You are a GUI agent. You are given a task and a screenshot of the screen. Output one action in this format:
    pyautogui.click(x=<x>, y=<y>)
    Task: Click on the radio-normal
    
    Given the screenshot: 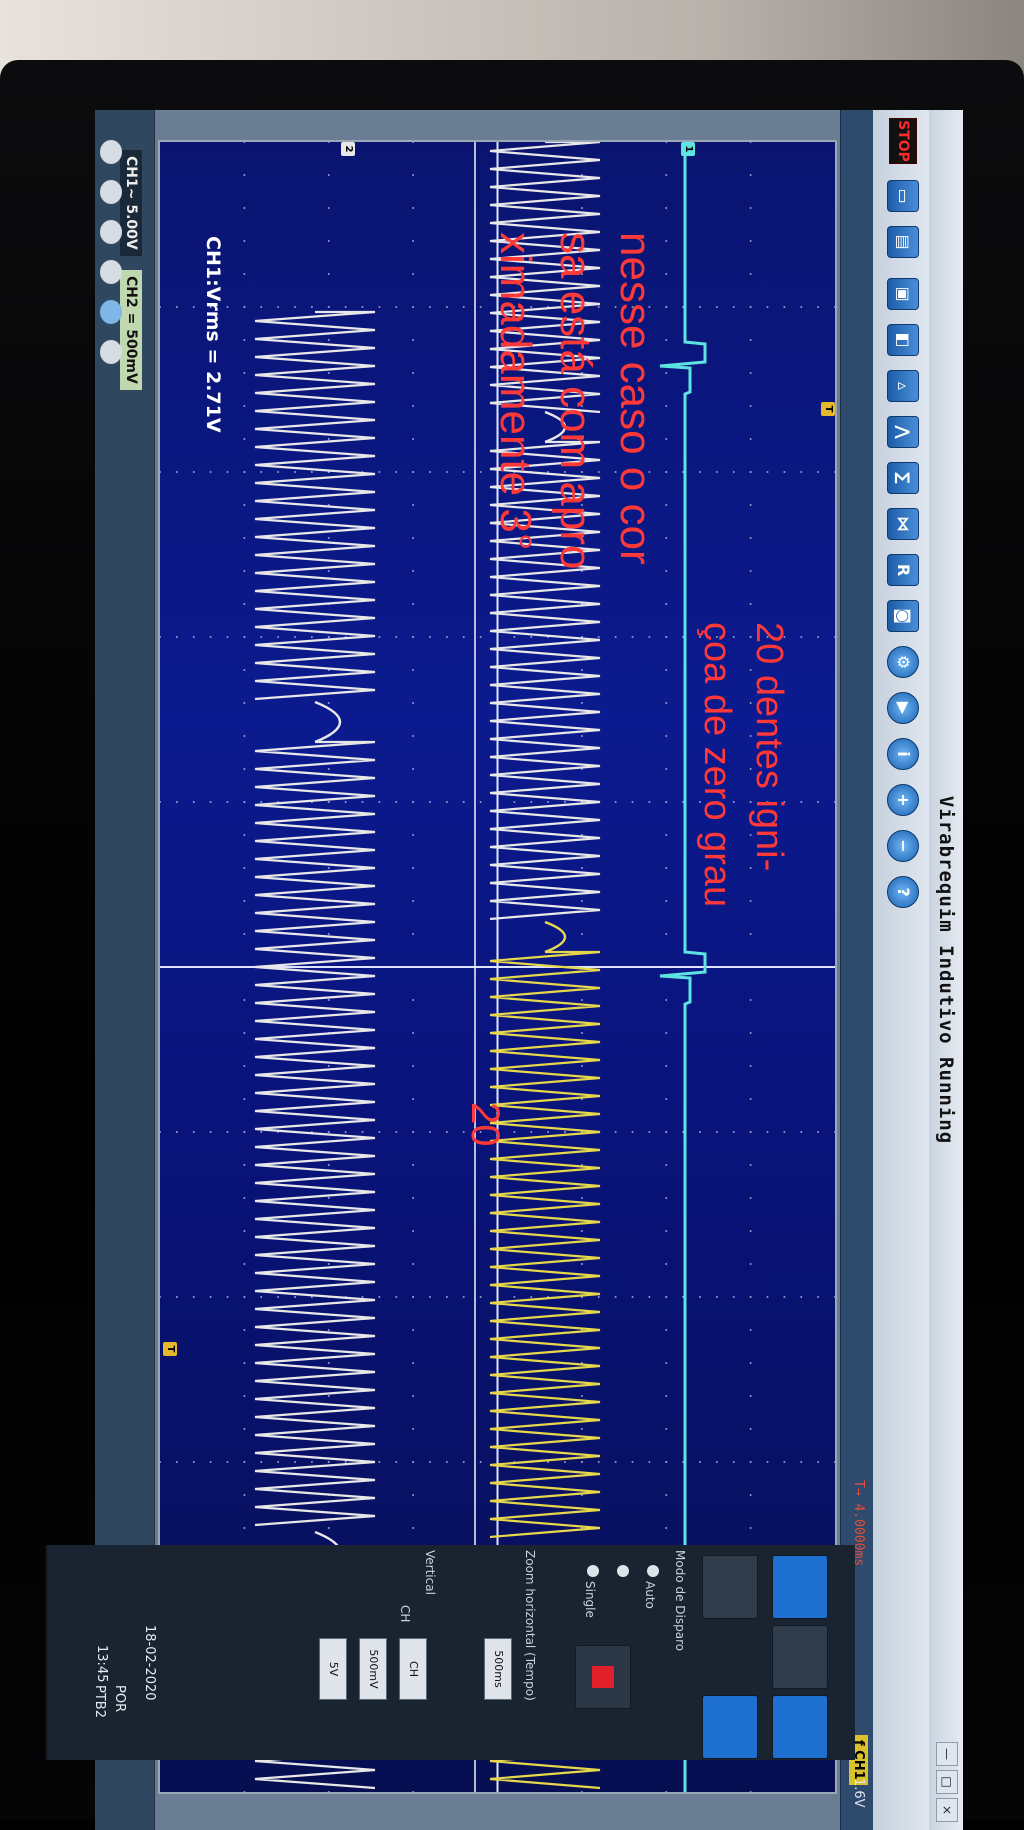 What is the action you would take?
    pyautogui.click(x=623, y=1571)
    